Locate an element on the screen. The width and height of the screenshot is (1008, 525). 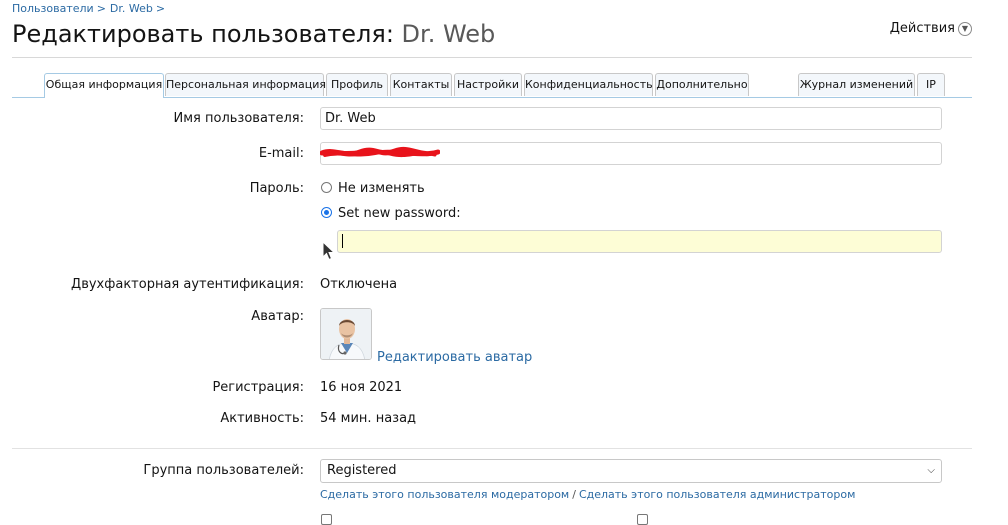
password-new-label: Set new password: is located at coordinates (399, 213).